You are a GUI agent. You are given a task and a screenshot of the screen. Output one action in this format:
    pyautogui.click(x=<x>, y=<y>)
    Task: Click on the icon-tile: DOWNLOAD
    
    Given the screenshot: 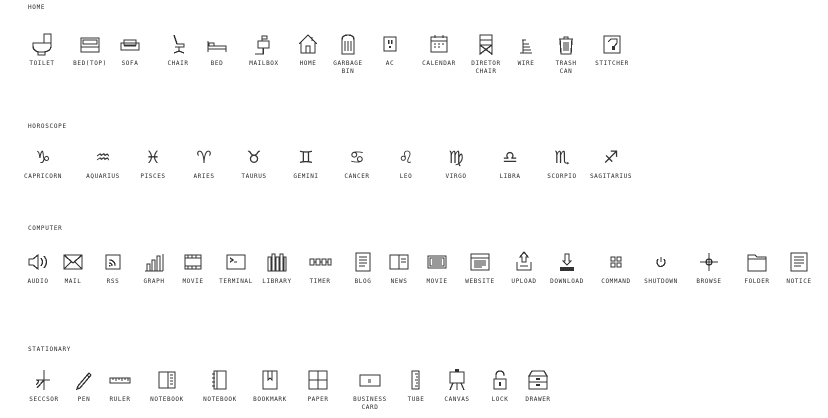 What is the action you would take?
    pyautogui.click(x=567, y=268)
    